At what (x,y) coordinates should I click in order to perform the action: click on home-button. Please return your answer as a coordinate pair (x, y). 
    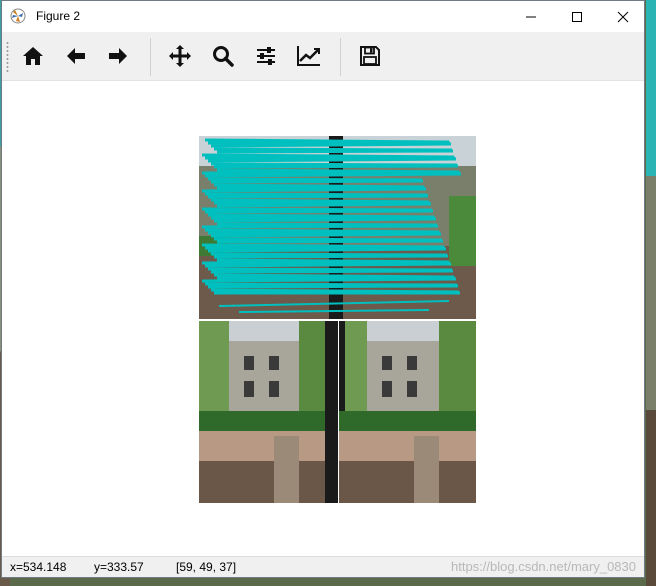
    Looking at the image, I should click on (33, 56).